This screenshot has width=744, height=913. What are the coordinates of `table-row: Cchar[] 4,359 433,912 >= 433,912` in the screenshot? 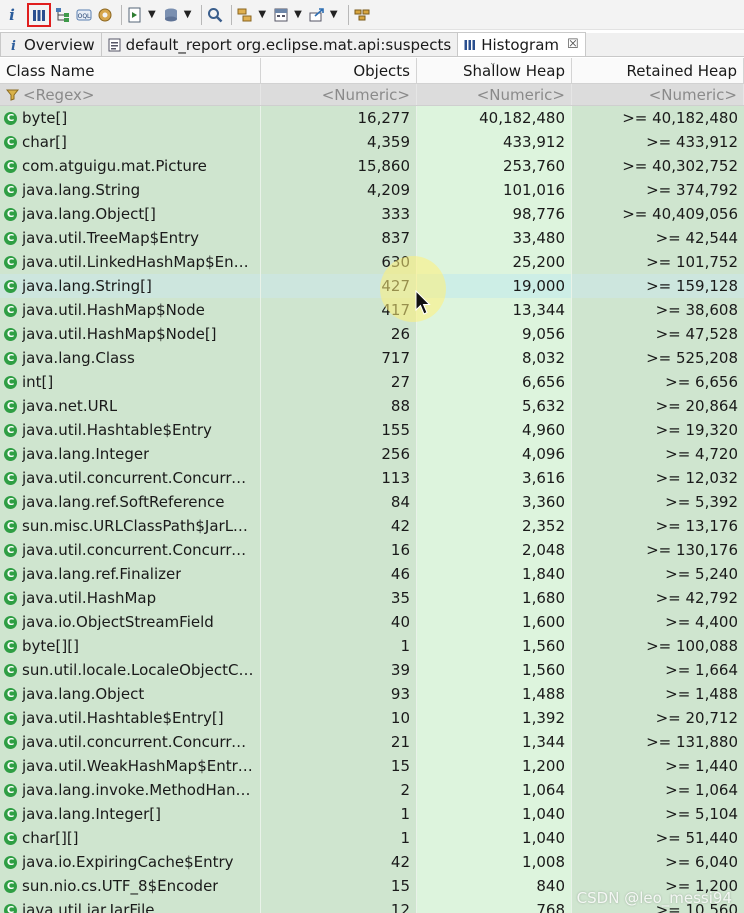 It's located at (372, 142).